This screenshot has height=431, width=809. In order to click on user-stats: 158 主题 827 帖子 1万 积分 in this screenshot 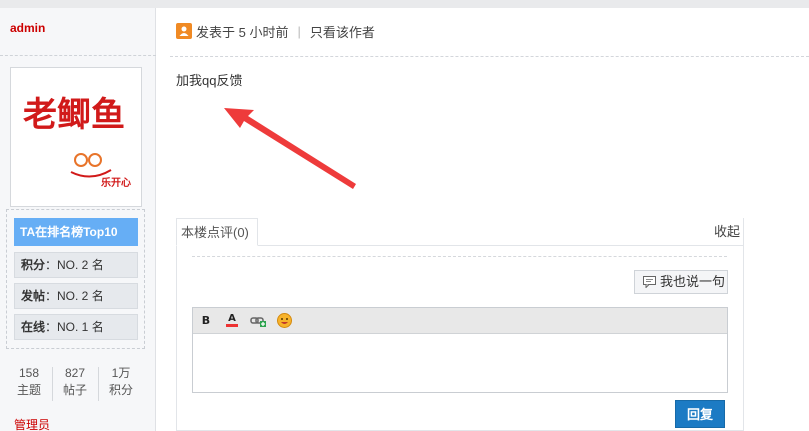, I will do `click(76, 384)`.